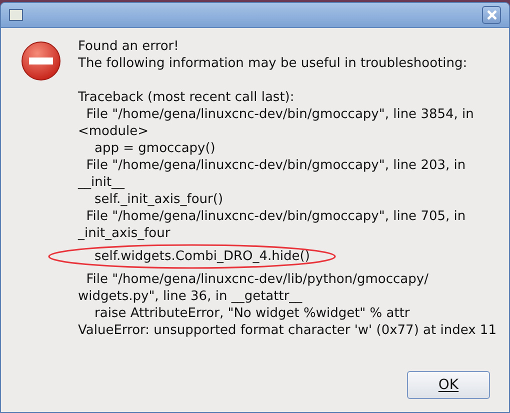  What do you see at coordinates (155, 148) in the screenshot?
I see `traceback-line: app = gmoccapy()` at bounding box center [155, 148].